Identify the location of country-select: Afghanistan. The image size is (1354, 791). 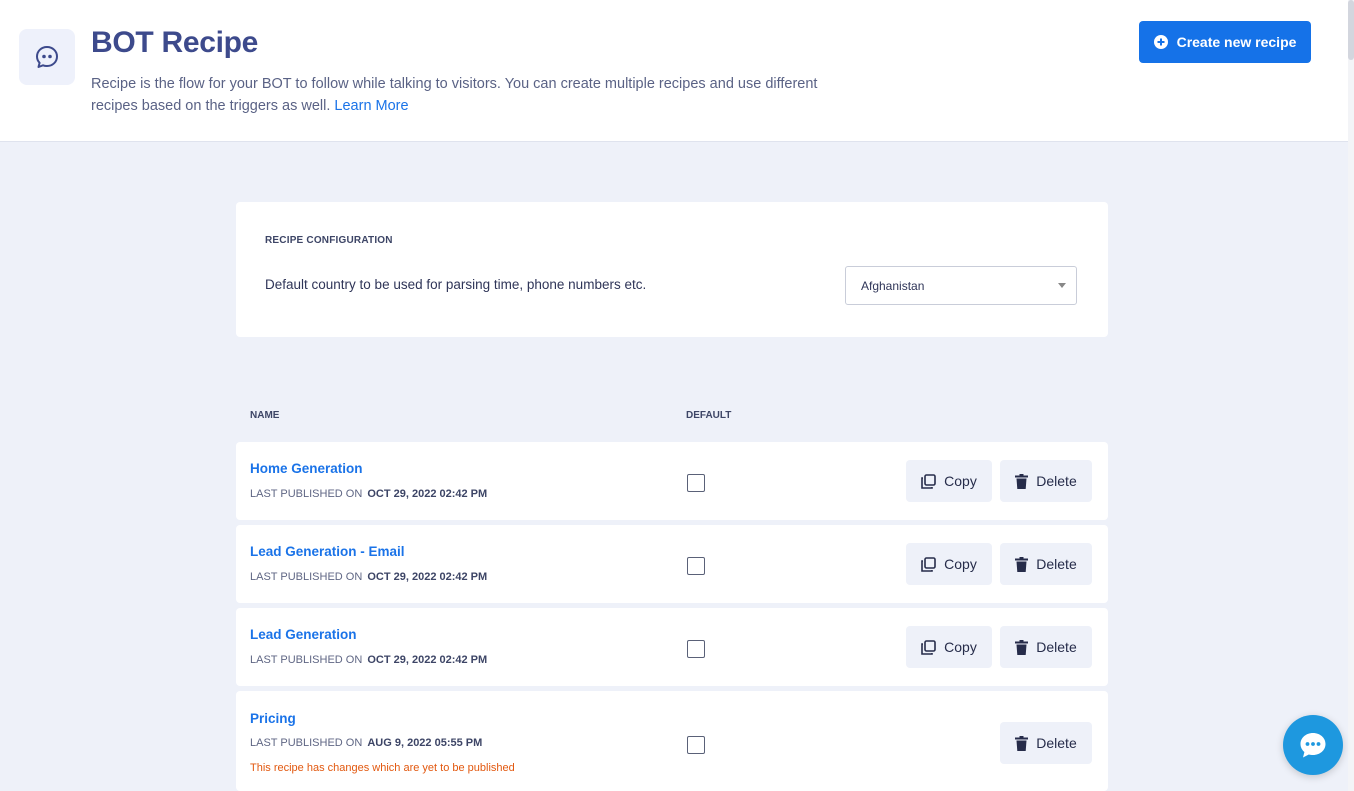
(961, 285).